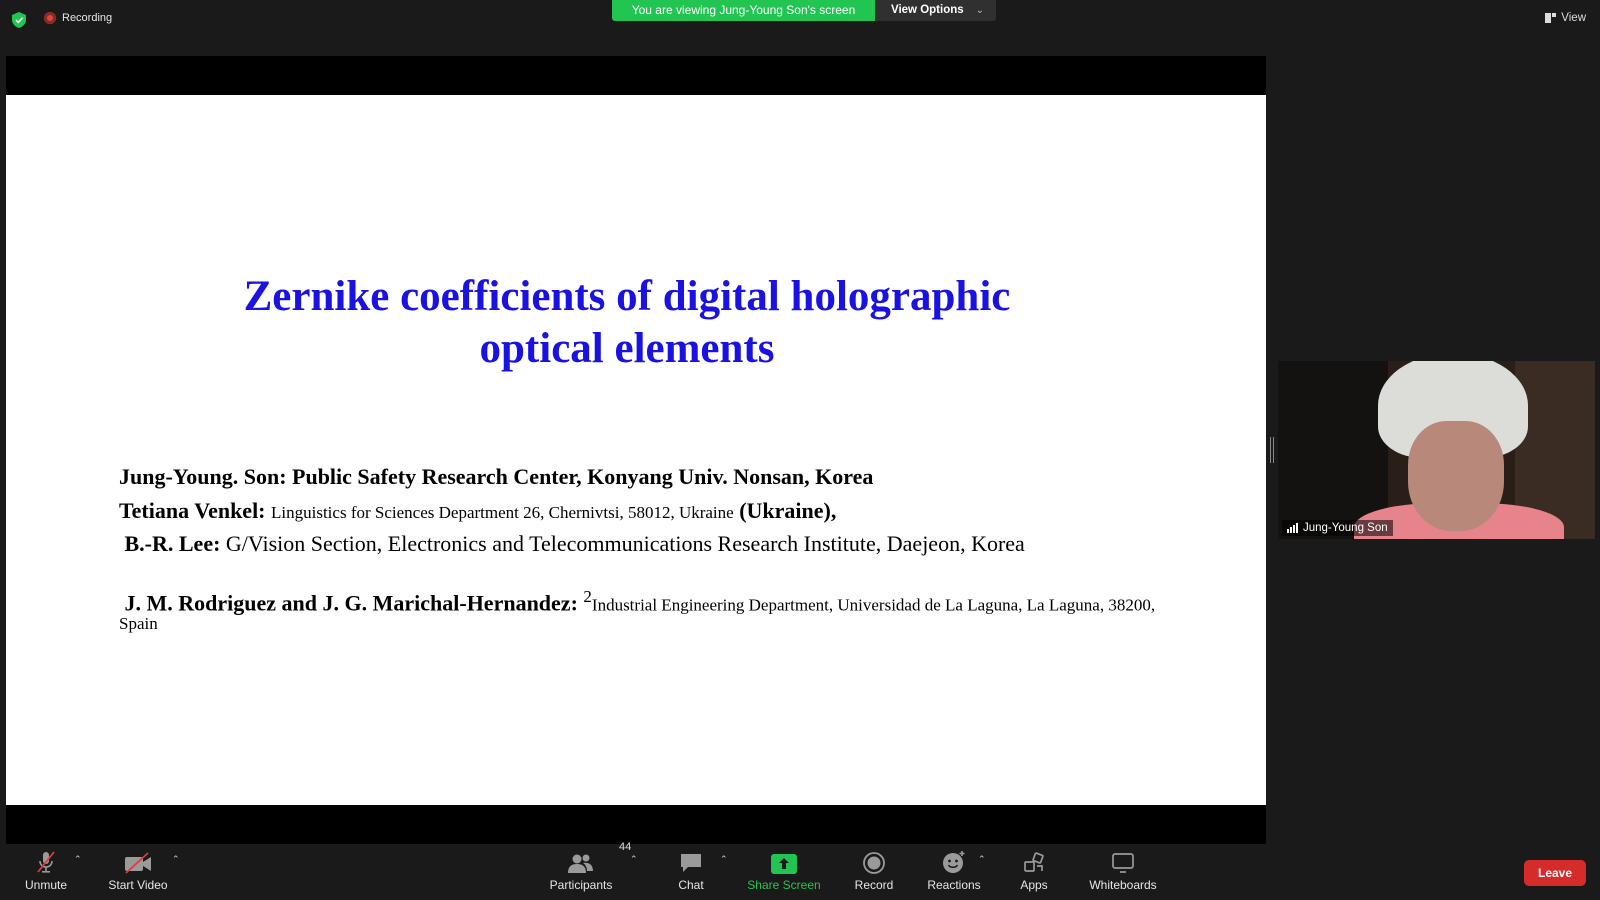 This screenshot has width=1600, height=900. Describe the element at coordinates (784, 885) in the screenshot. I see `share-screen-label: Share Screen` at that location.